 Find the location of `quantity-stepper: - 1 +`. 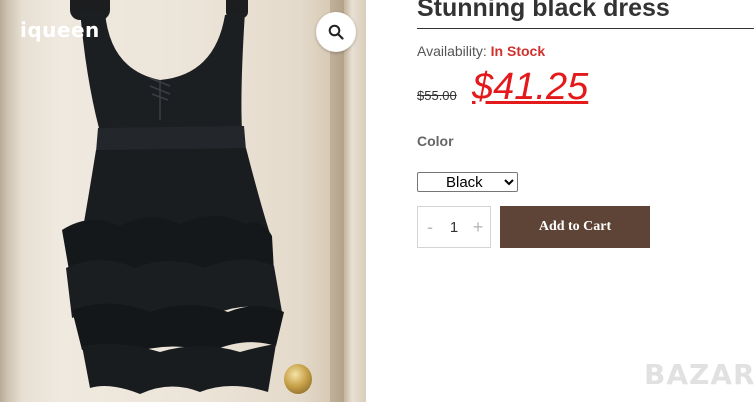

quantity-stepper: - 1 + is located at coordinates (454, 227).